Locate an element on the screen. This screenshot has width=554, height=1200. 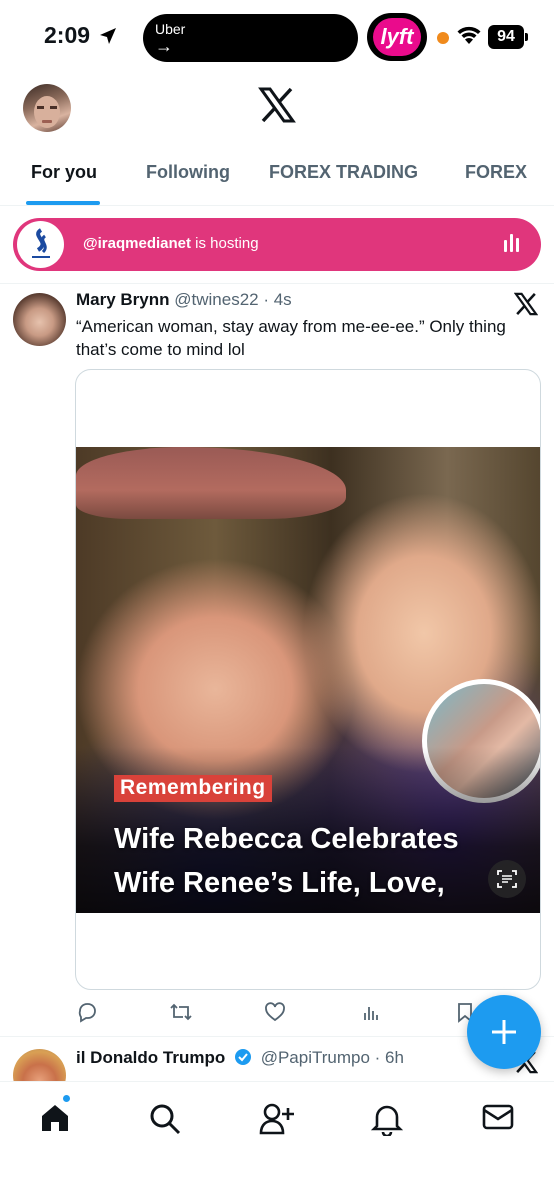
profile-avatar is located at coordinates (47, 108).